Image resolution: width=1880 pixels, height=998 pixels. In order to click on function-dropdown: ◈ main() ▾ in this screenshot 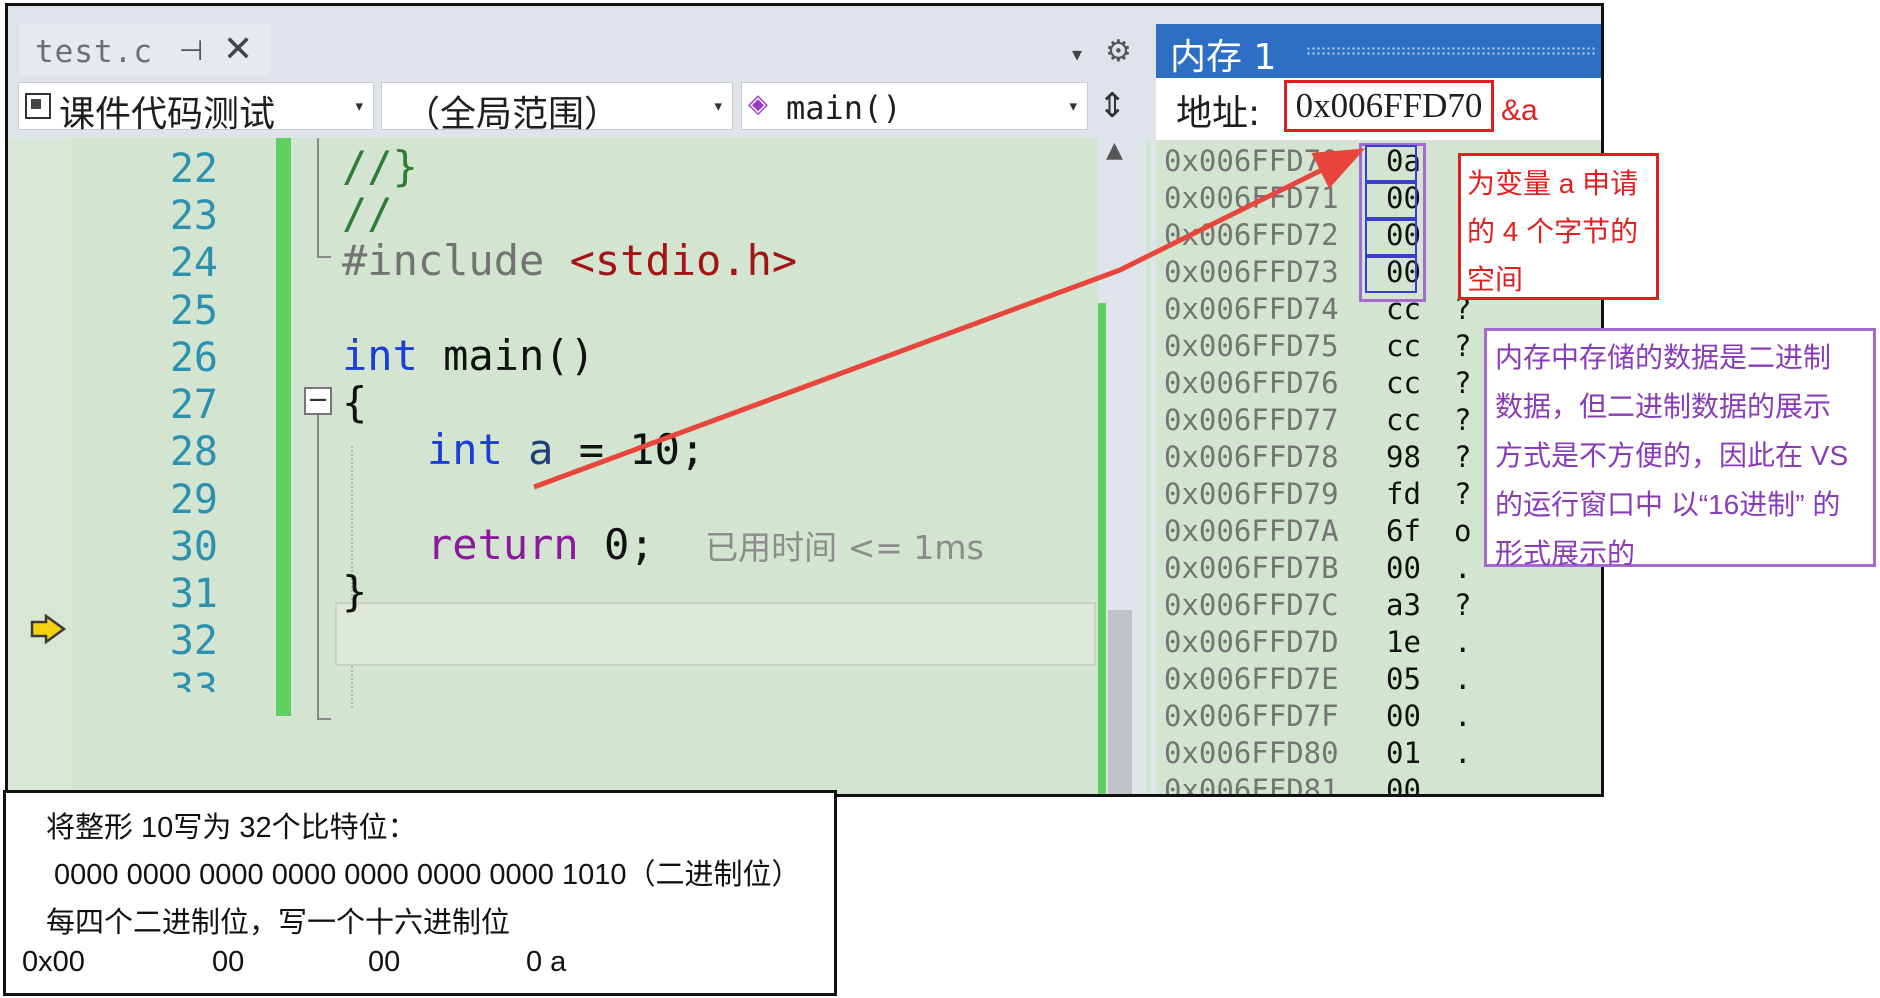, I will do `click(914, 106)`.